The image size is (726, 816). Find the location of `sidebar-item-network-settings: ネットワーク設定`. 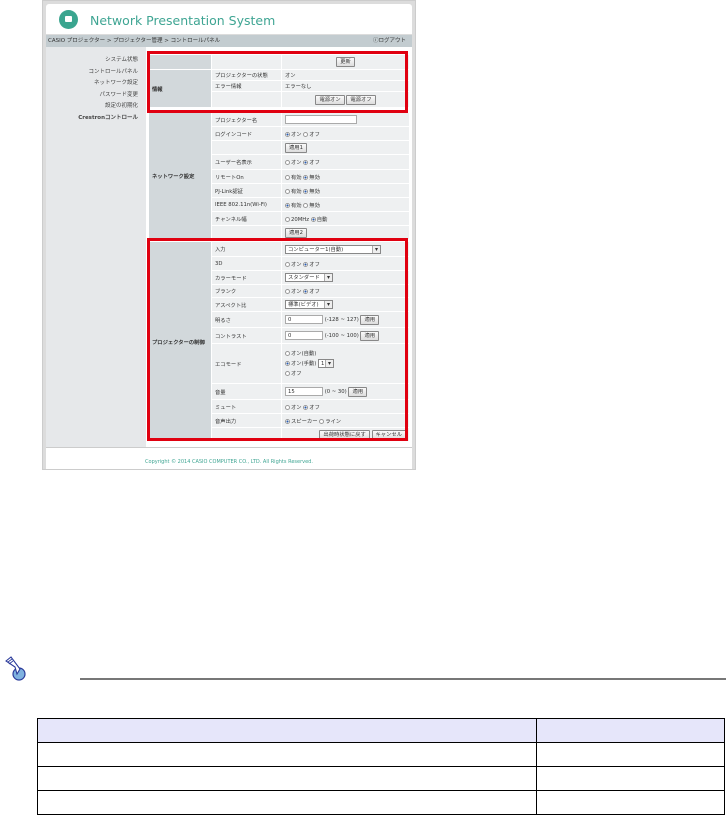

sidebar-item-network-settings: ネットワーク設定 is located at coordinates (96, 84).